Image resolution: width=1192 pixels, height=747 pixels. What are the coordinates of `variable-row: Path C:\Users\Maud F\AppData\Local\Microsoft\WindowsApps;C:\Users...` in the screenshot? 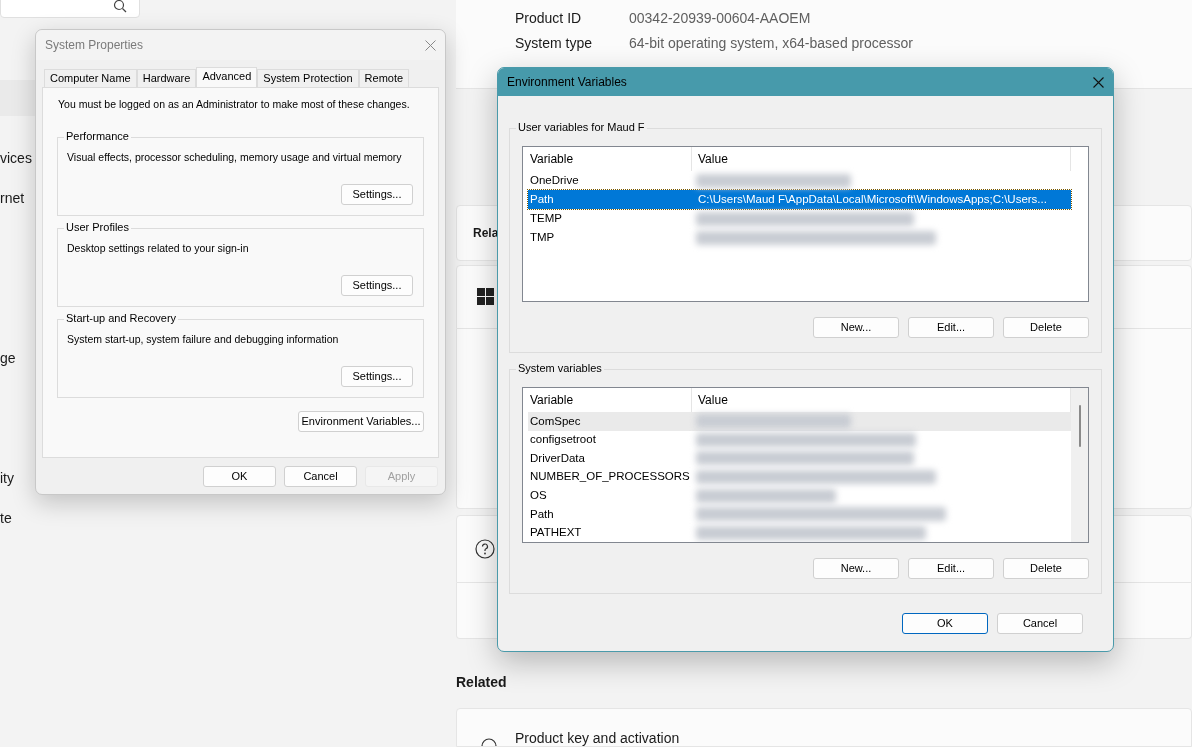 It's located at (799, 199).